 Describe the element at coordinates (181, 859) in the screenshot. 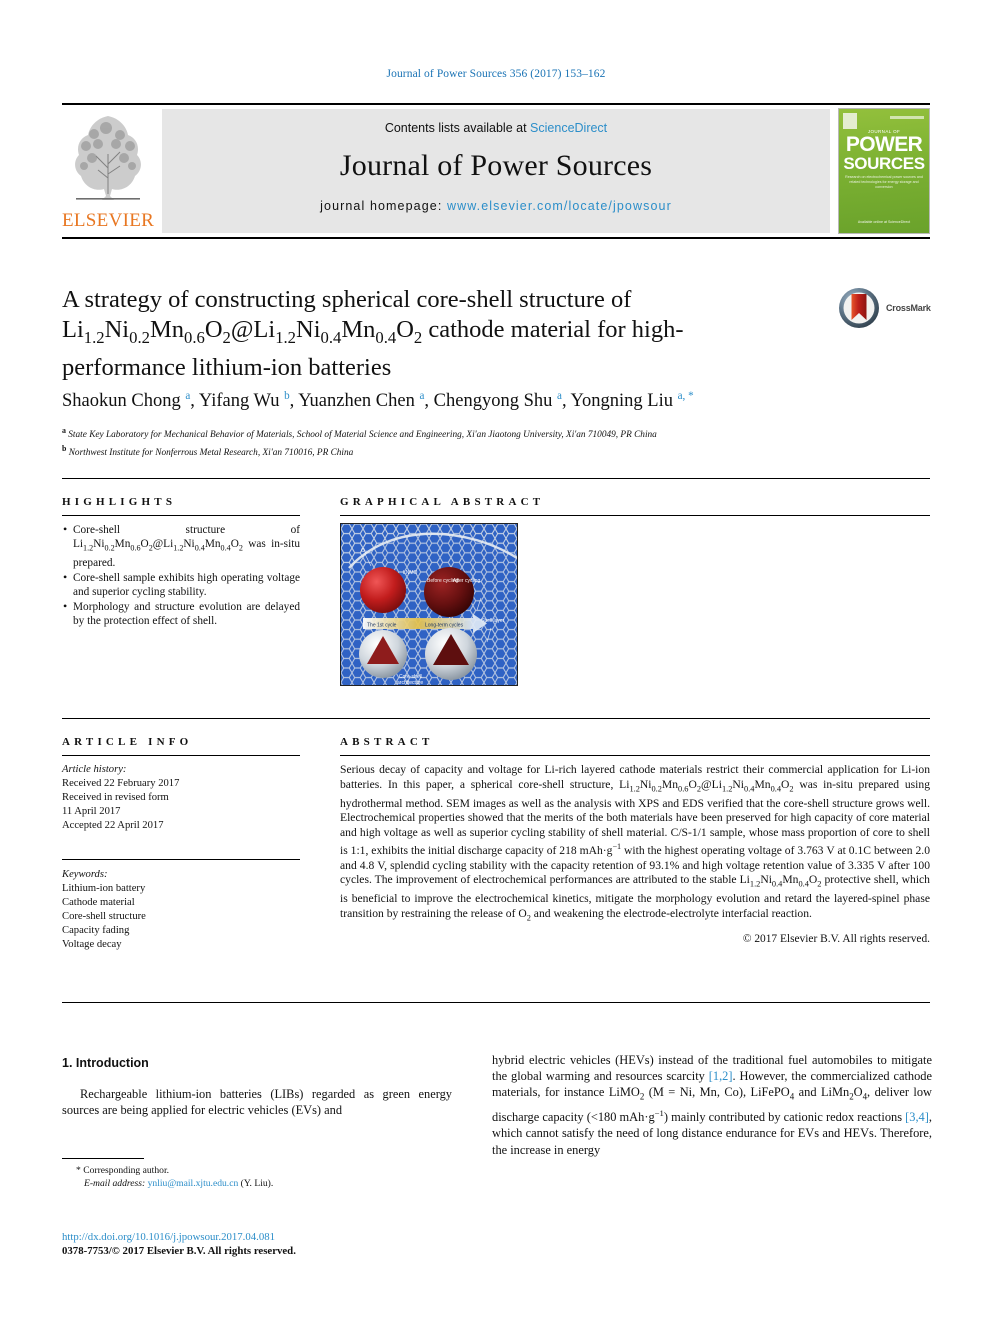

I see `keywords-rule` at that location.